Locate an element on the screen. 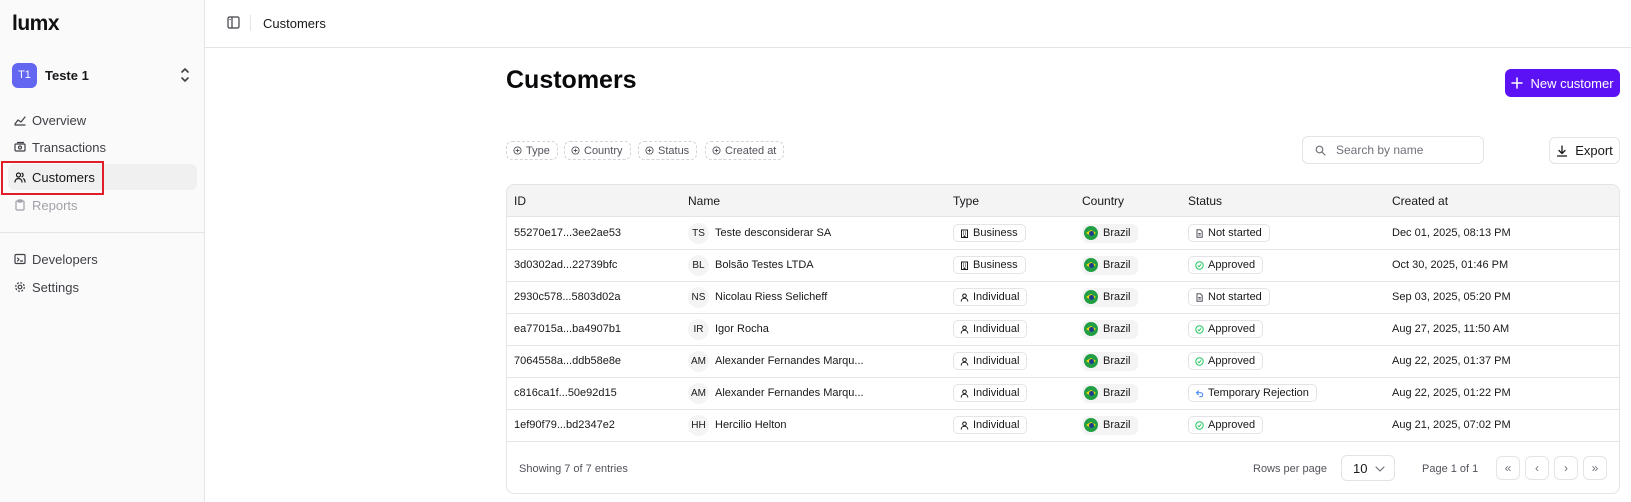 The height and width of the screenshot is (502, 1631). sidebar-item-overview: Overview is located at coordinates (102, 120).